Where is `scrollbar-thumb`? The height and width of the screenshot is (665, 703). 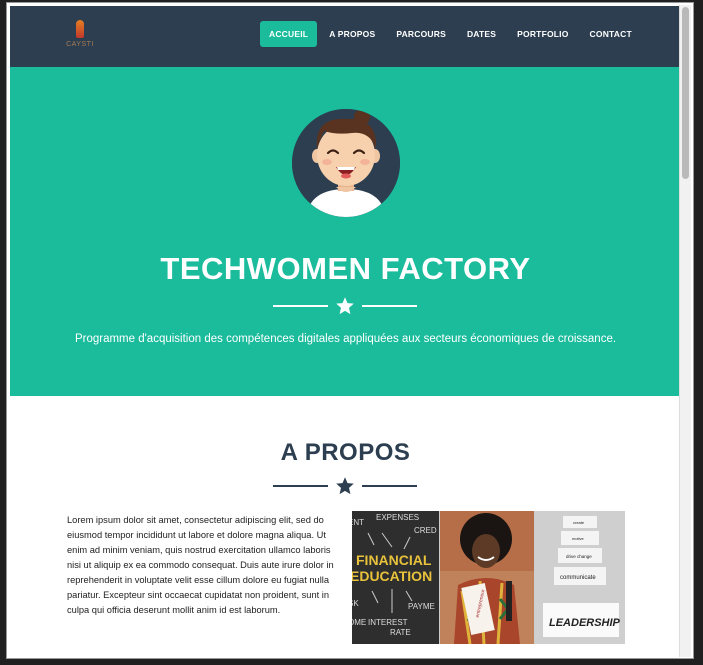 scrollbar-thumb is located at coordinates (685, 93).